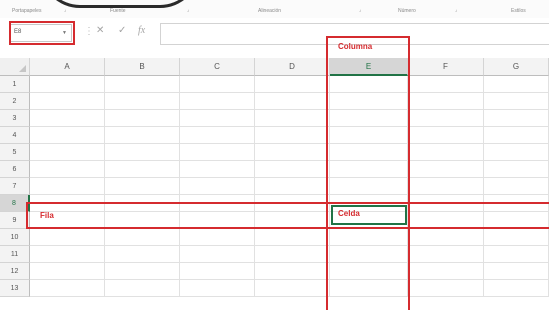 The image size is (549, 310). What do you see at coordinates (446, 186) in the screenshot?
I see `cell-f7` at bounding box center [446, 186].